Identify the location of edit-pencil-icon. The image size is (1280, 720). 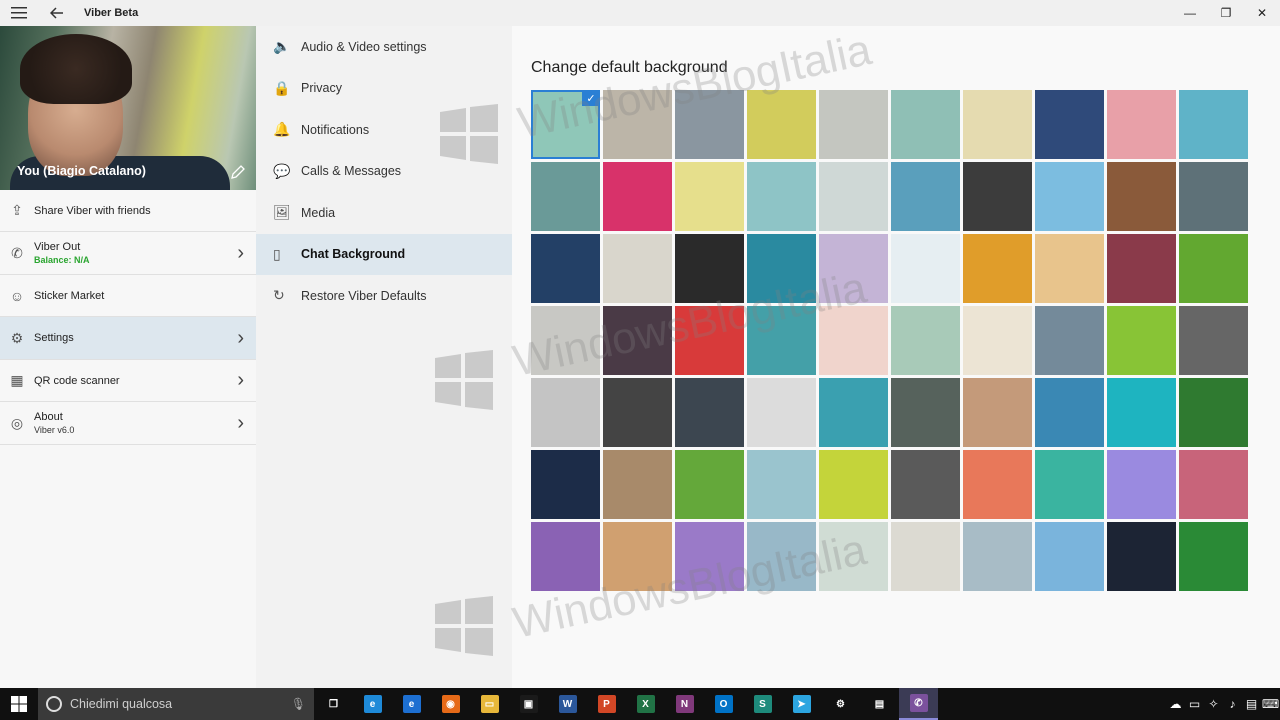
(239, 173).